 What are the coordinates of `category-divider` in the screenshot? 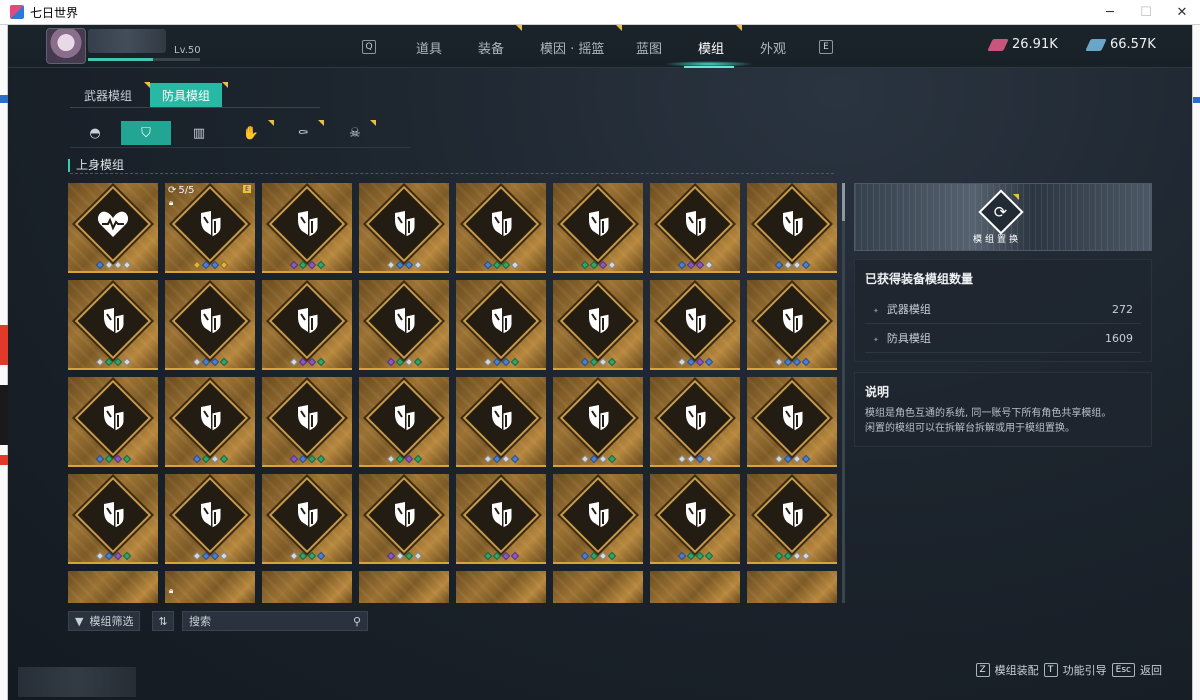 It's located at (195, 107).